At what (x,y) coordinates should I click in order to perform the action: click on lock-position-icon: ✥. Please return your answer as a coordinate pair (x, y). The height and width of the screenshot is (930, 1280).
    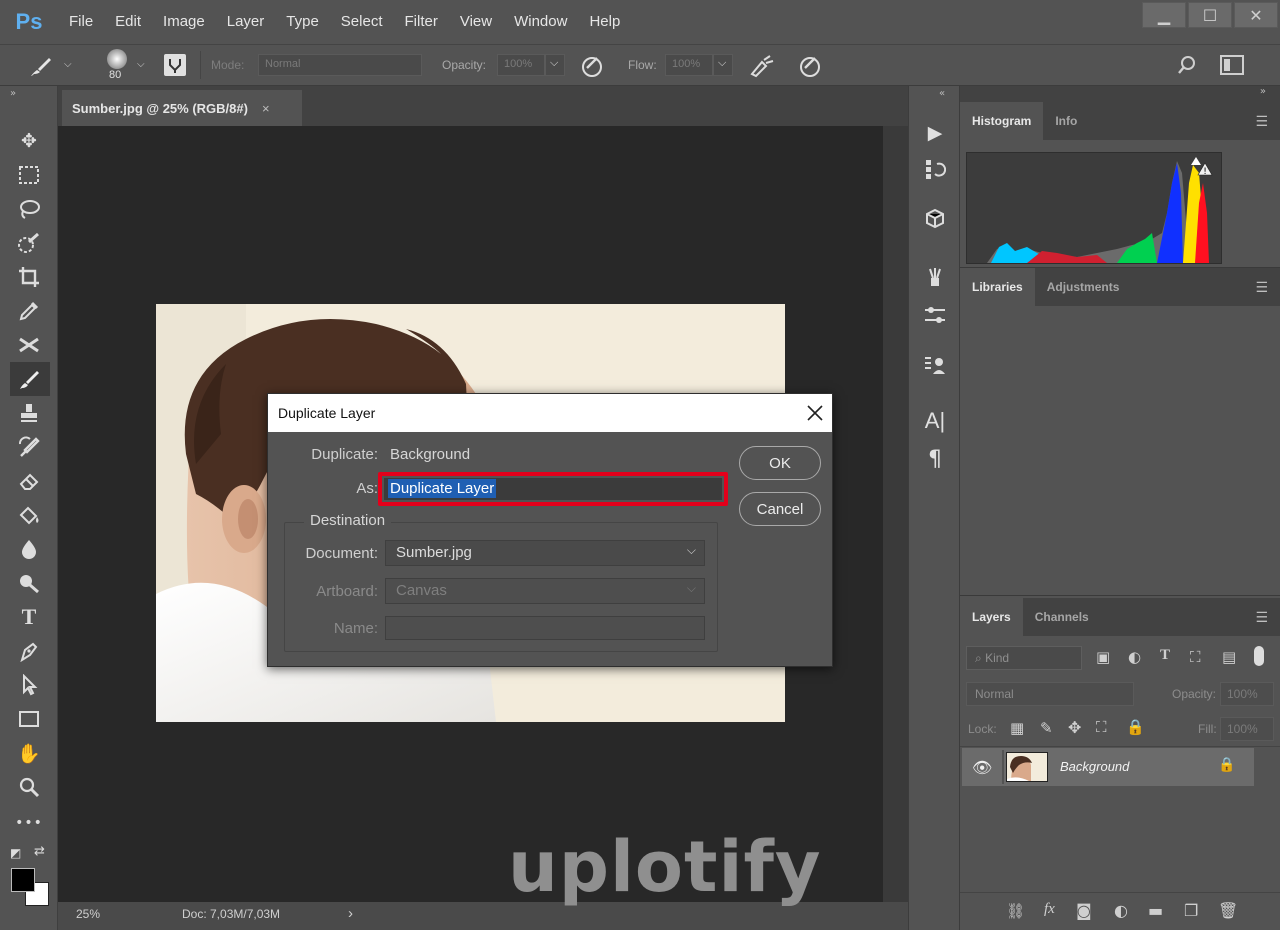
    Looking at the image, I should click on (1074, 727).